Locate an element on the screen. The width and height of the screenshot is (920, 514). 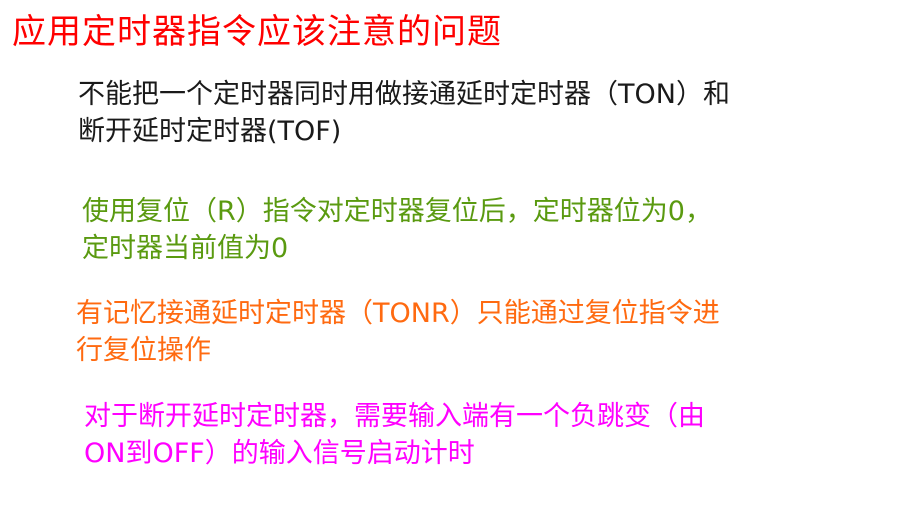
note-tof-trigger: 对于断开延时定时器，需要输入端有一个负跳变（由 ON到OFF）的输入信号启动计时 is located at coordinates (394, 435).